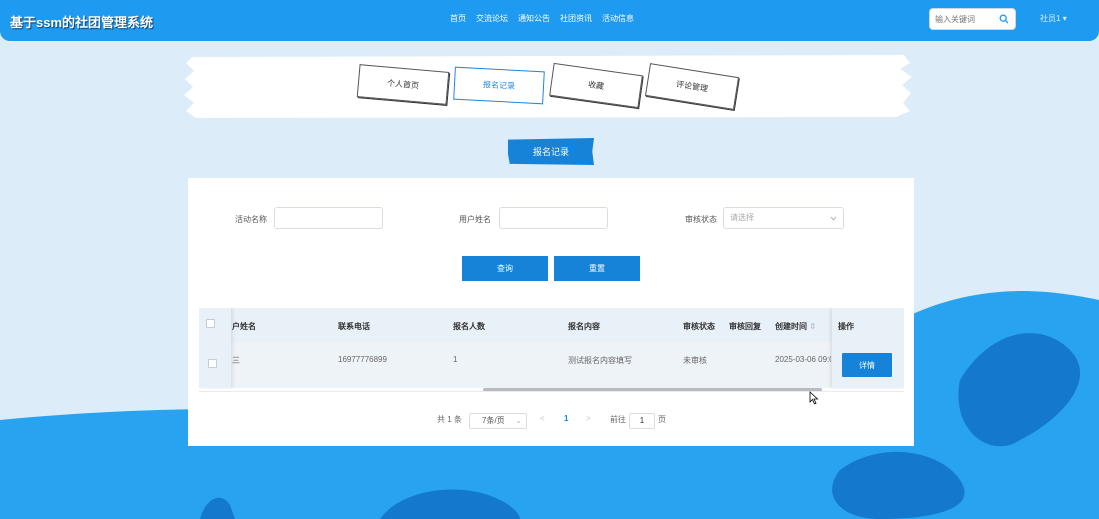  Describe the element at coordinates (518, 420) in the screenshot. I see `chevron-down-icon: ⌄` at that location.